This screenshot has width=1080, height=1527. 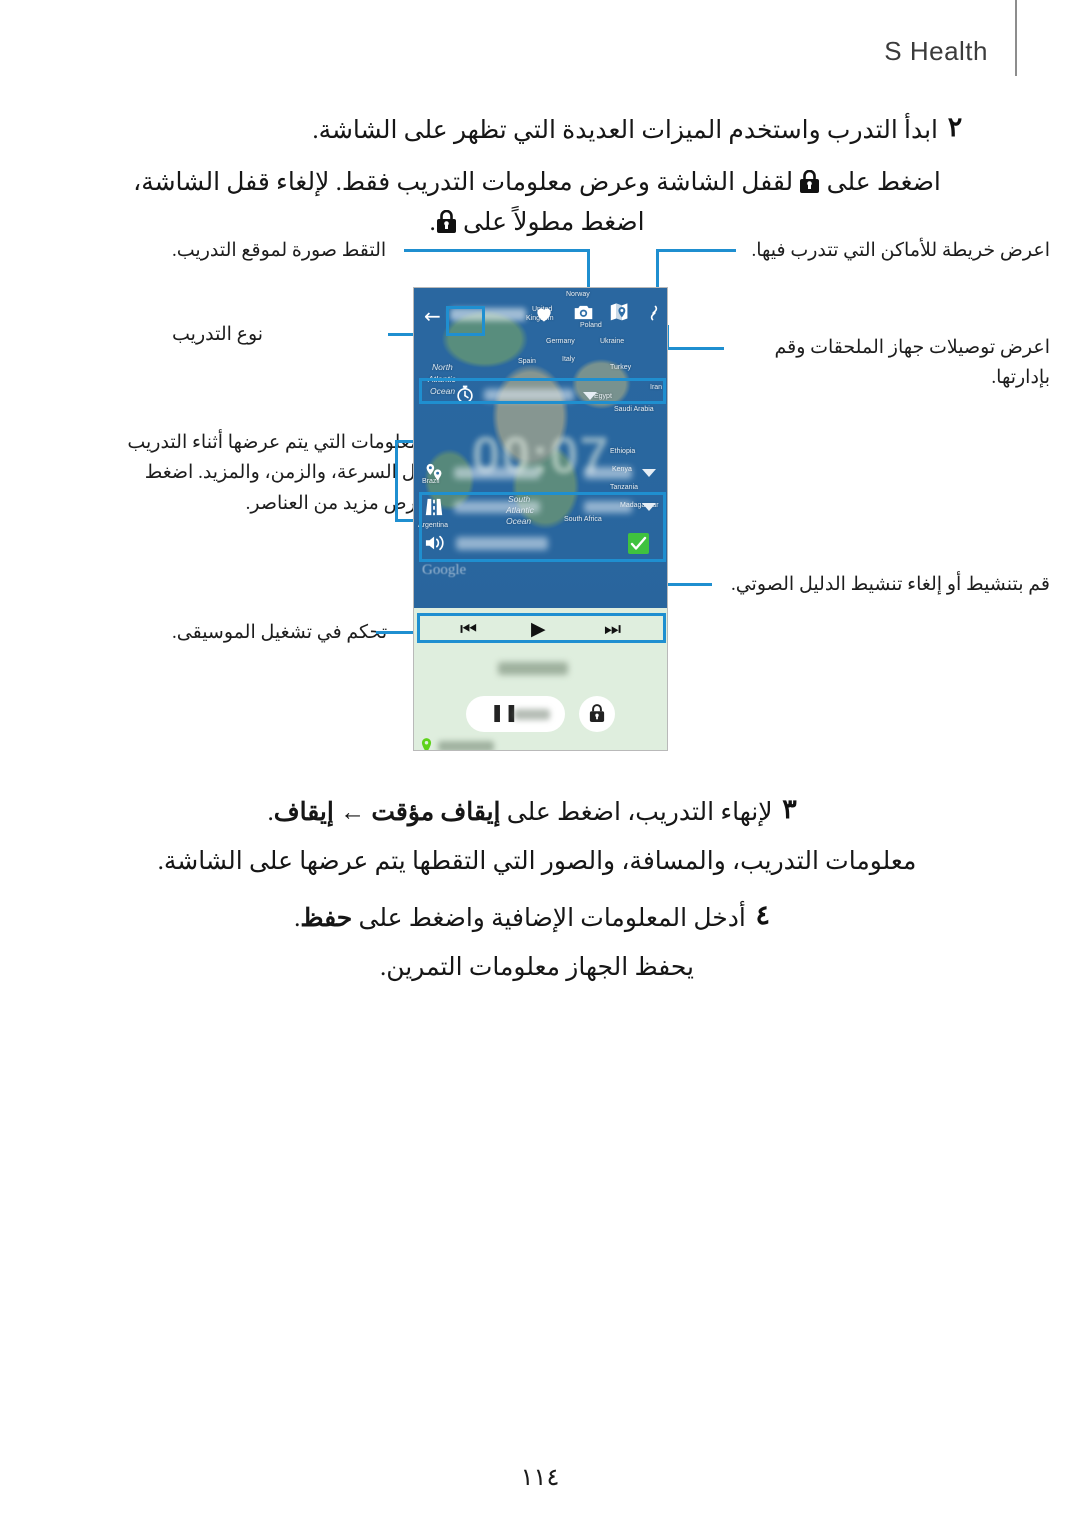 I want to click on stopwatch-icon, so click(x=465, y=394).